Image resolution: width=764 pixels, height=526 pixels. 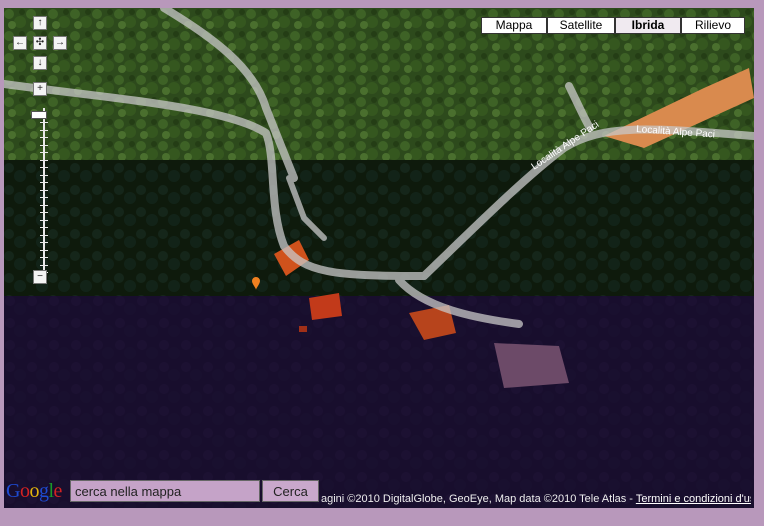 What do you see at coordinates (58, 491) in the screenshot?
I see `google-logo-letter: e` at bounding box center [58, 491].